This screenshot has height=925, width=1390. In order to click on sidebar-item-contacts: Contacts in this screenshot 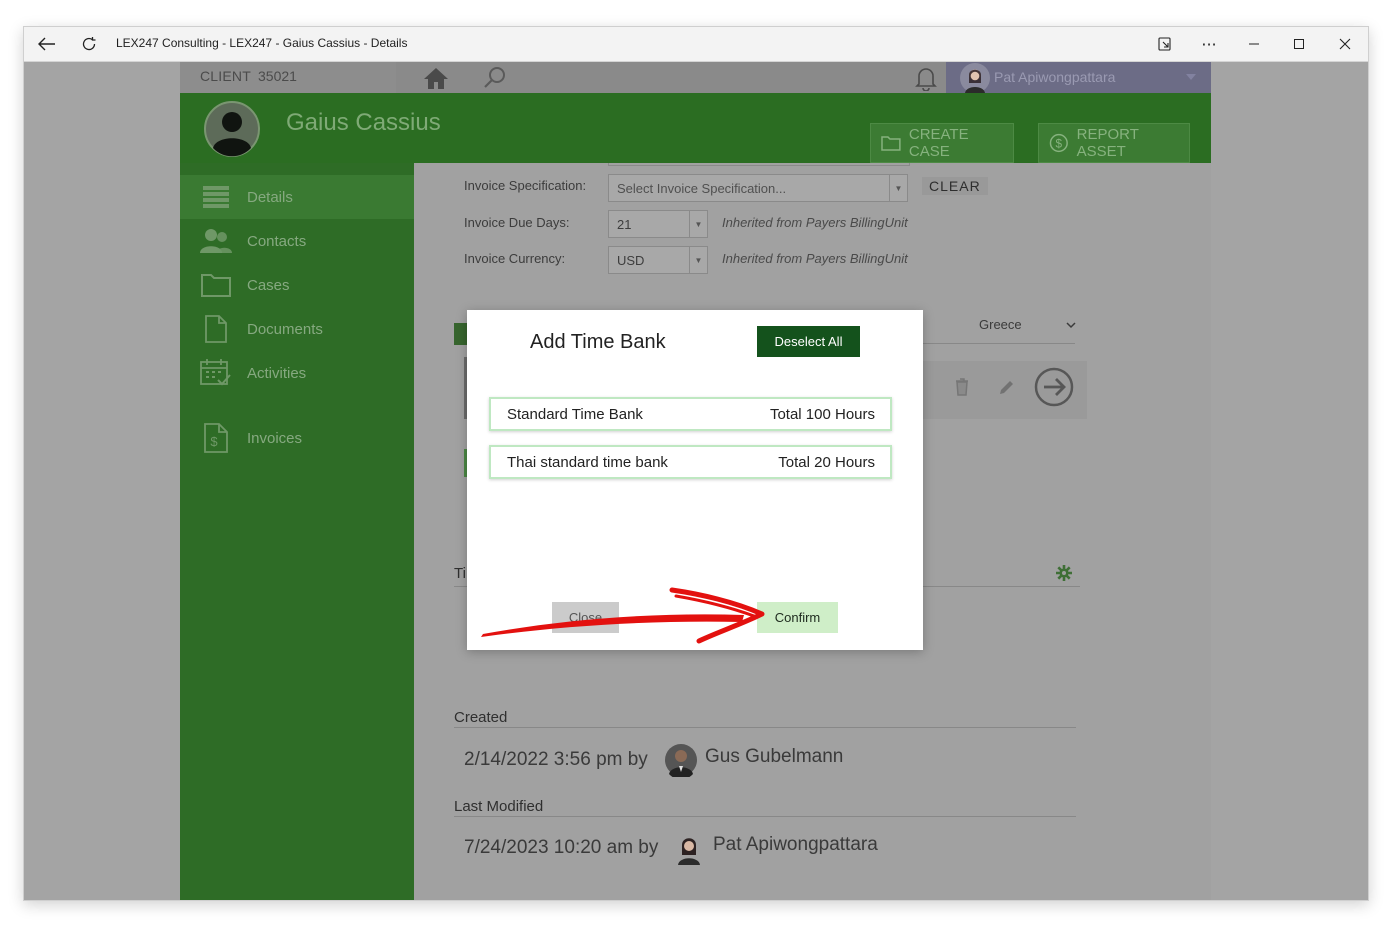, I will do `click(297, 241)`.